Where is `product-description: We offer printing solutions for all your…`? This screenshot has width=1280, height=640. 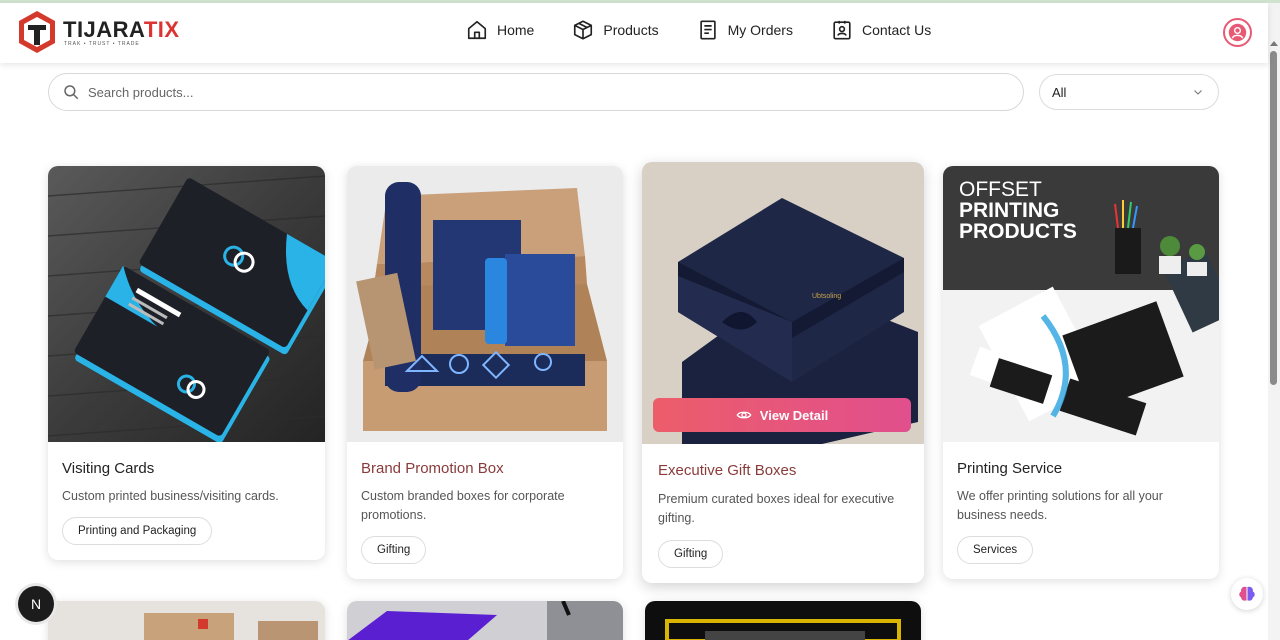 product-description: We offer printing solutions for all your… is located at coordinates (1060, 505).